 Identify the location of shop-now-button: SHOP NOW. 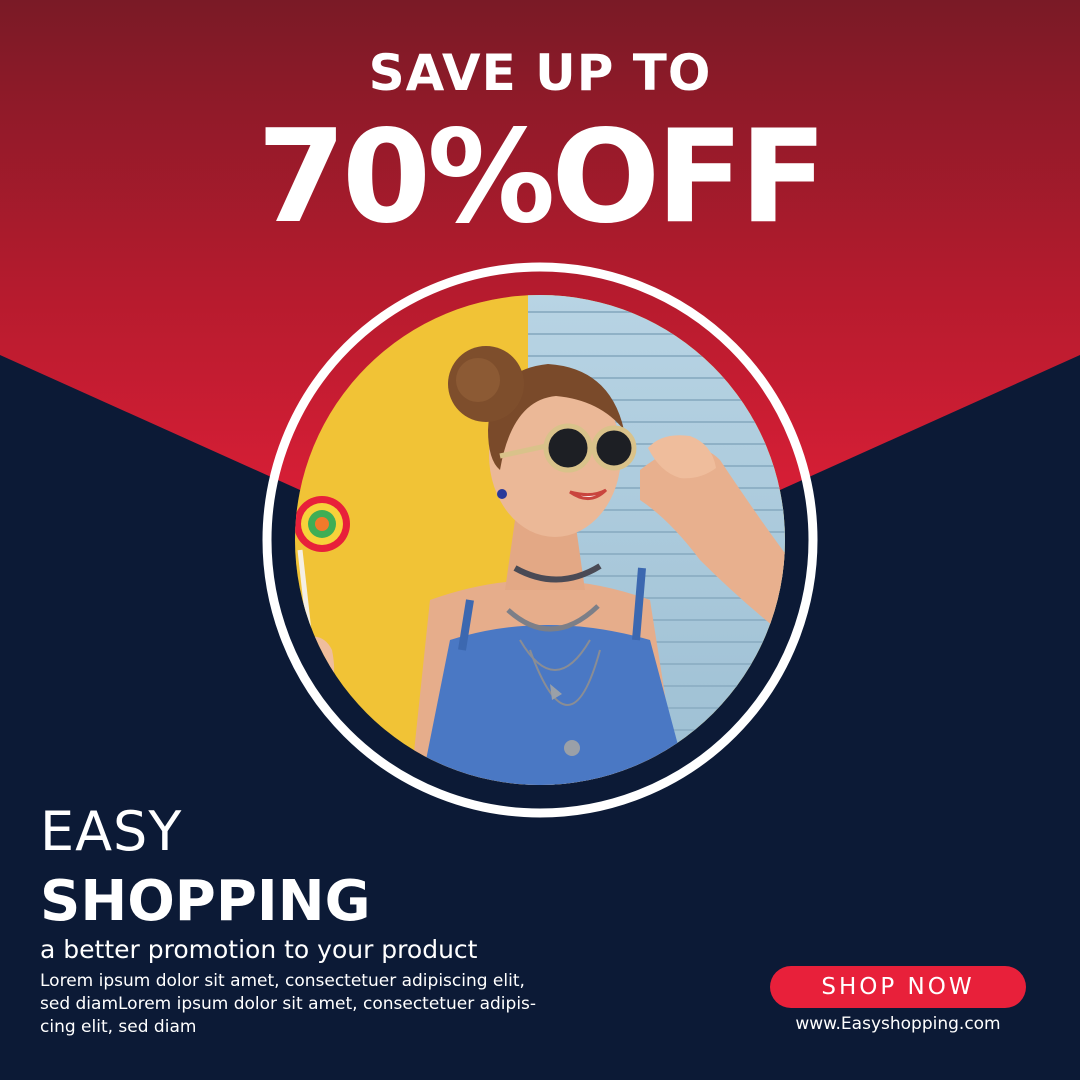
(898, 987).